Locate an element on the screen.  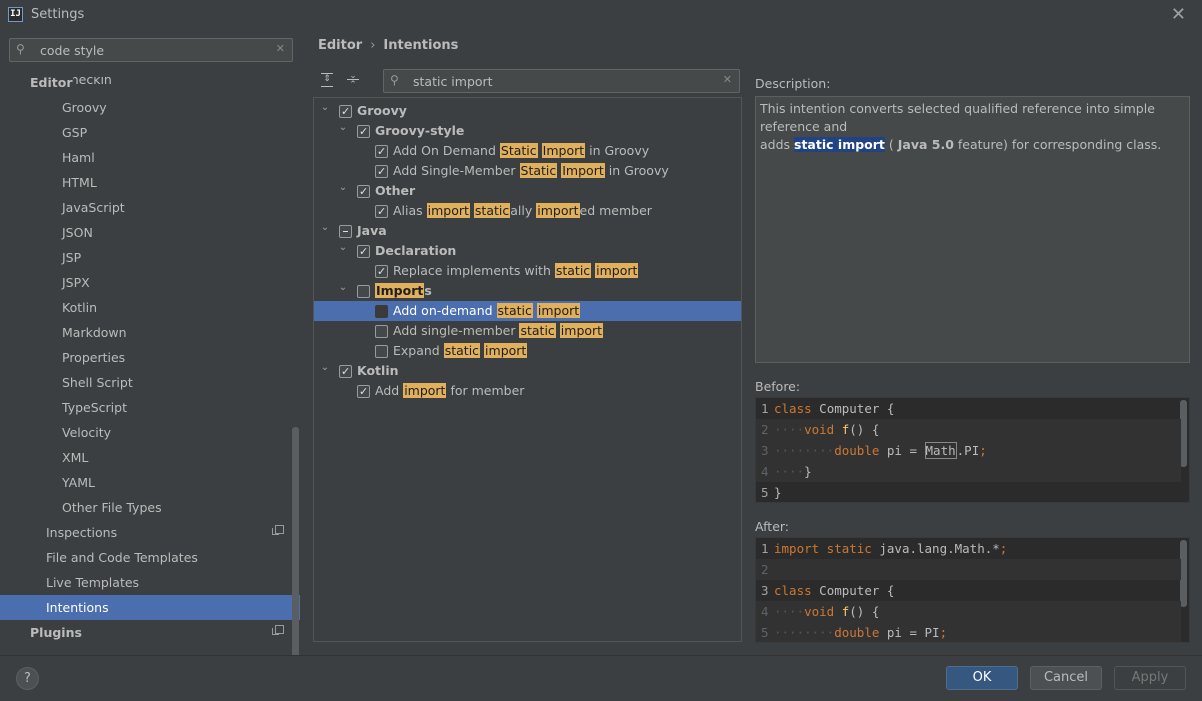
apply-button: Apply is located at coordinates (1150, 678).